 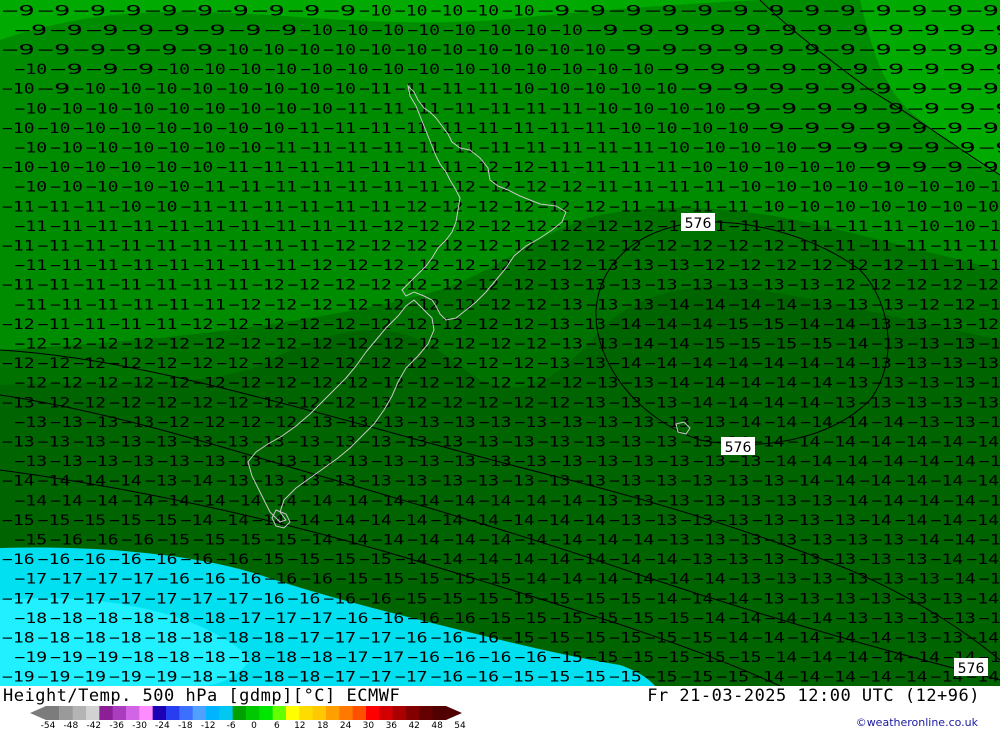 What do you see at coordinates (460, 726) in the screenshot?
I see `color-scale-tick-label: 54` at bounding box center [460, 726].